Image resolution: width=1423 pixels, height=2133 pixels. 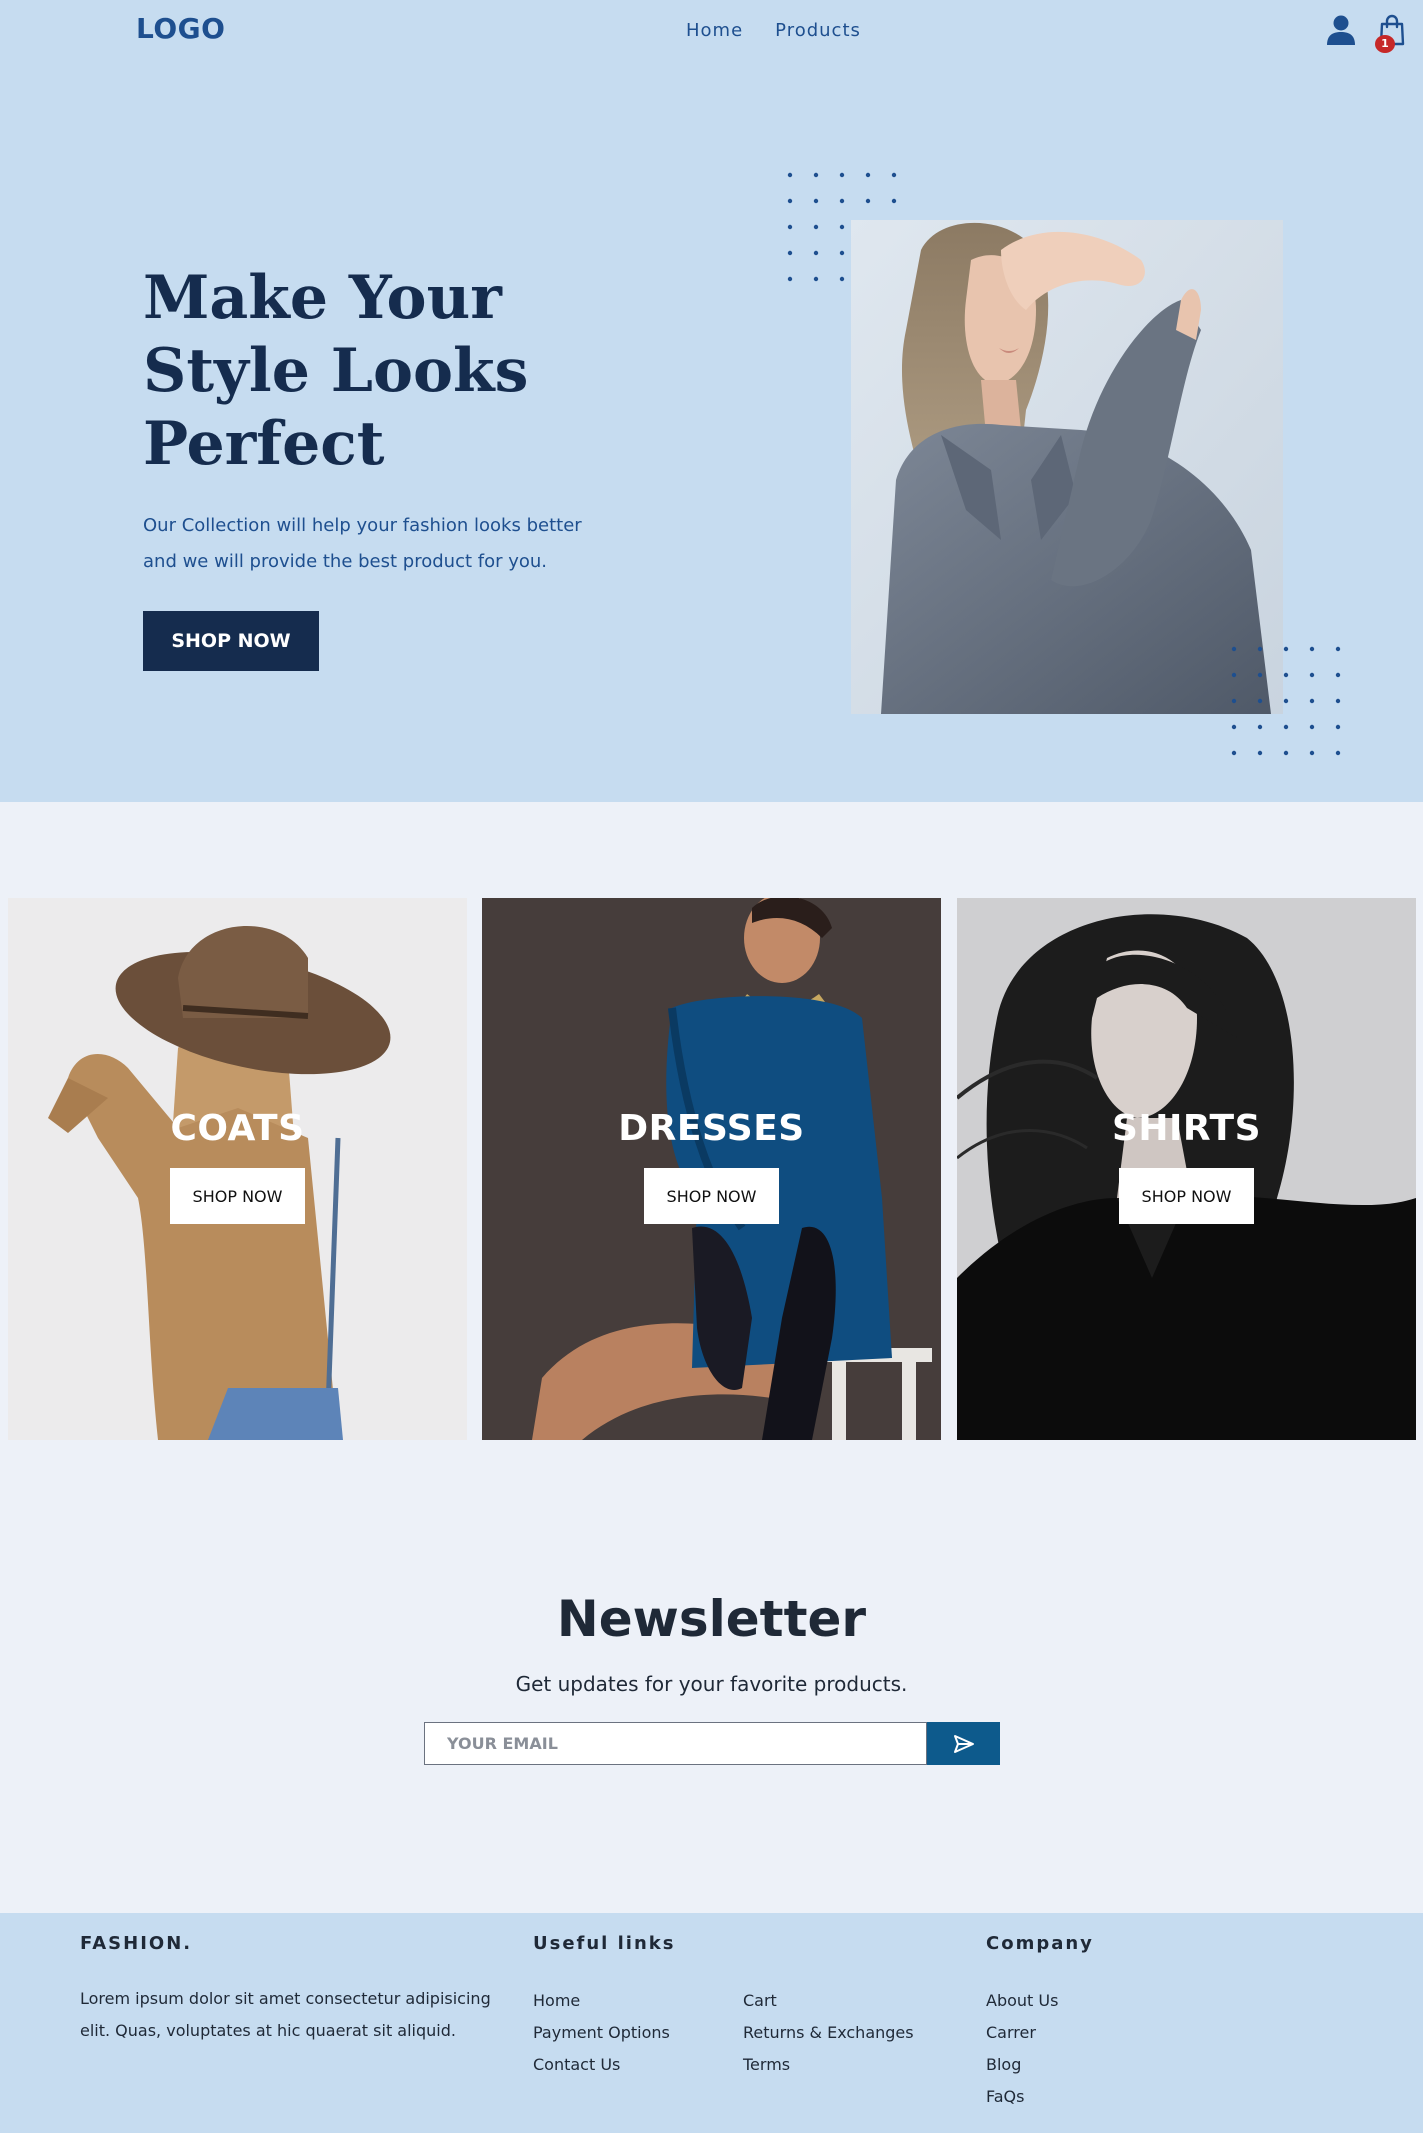 I want to click on hero-title: Make Your Style Looks Perfect, so click(x=336, y=371).